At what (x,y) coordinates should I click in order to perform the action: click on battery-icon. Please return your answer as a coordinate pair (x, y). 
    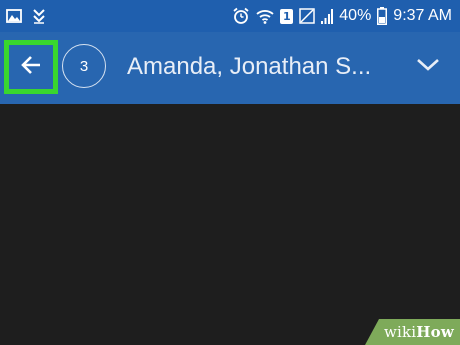
    Looking at the image, I should click on (382, 16).